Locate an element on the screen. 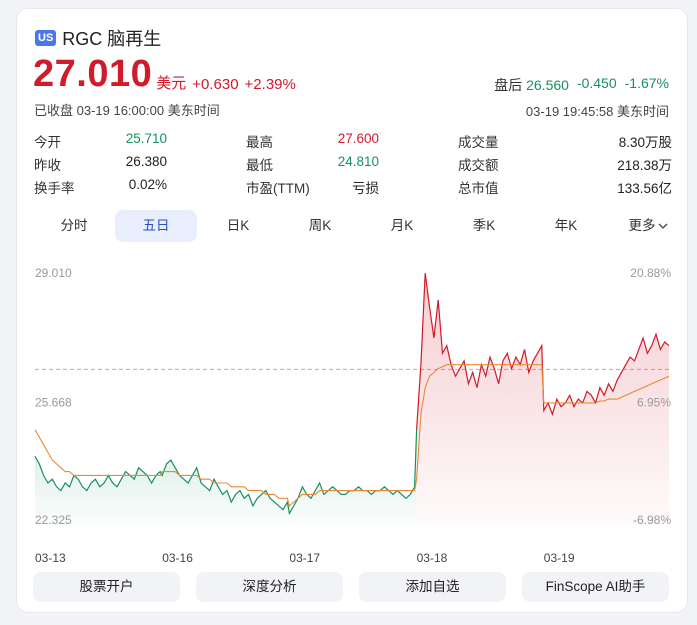 The height and width of the screenshot is (625, 697). x-axis-label: 03-16 is located at coordinates (177, 557).